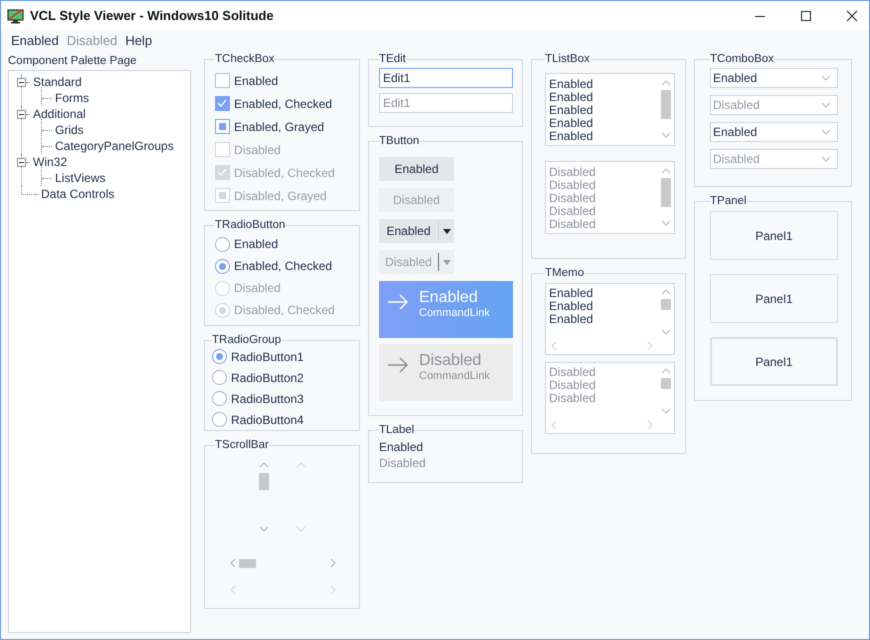 This screenshot has height=640, width=870. Describe the element at coordinates (244, 59) in the screenshot. I see `group-title: TCheckBox` at that location.